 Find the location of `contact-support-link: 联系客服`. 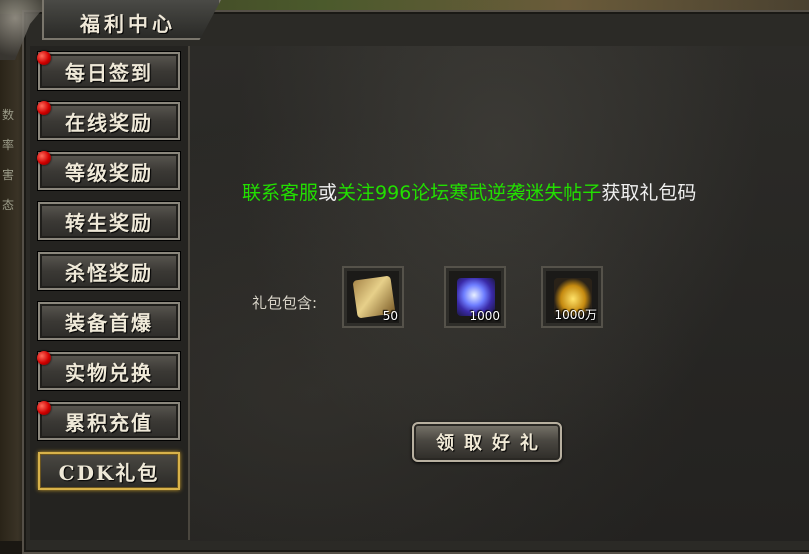

contact-support-link: 联系客服 is located at coordinates (280, 193).